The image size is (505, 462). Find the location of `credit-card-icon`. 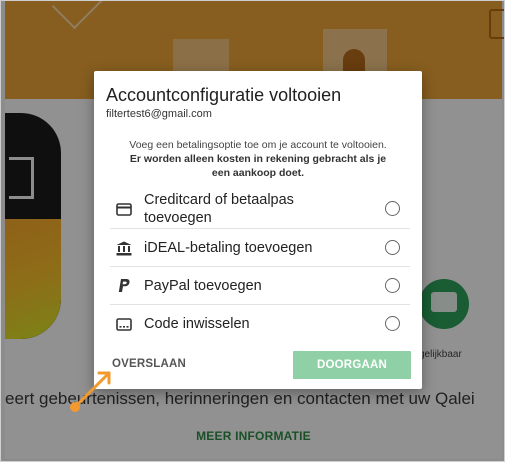

credit-card-icon is located at coordinates (124, 209).